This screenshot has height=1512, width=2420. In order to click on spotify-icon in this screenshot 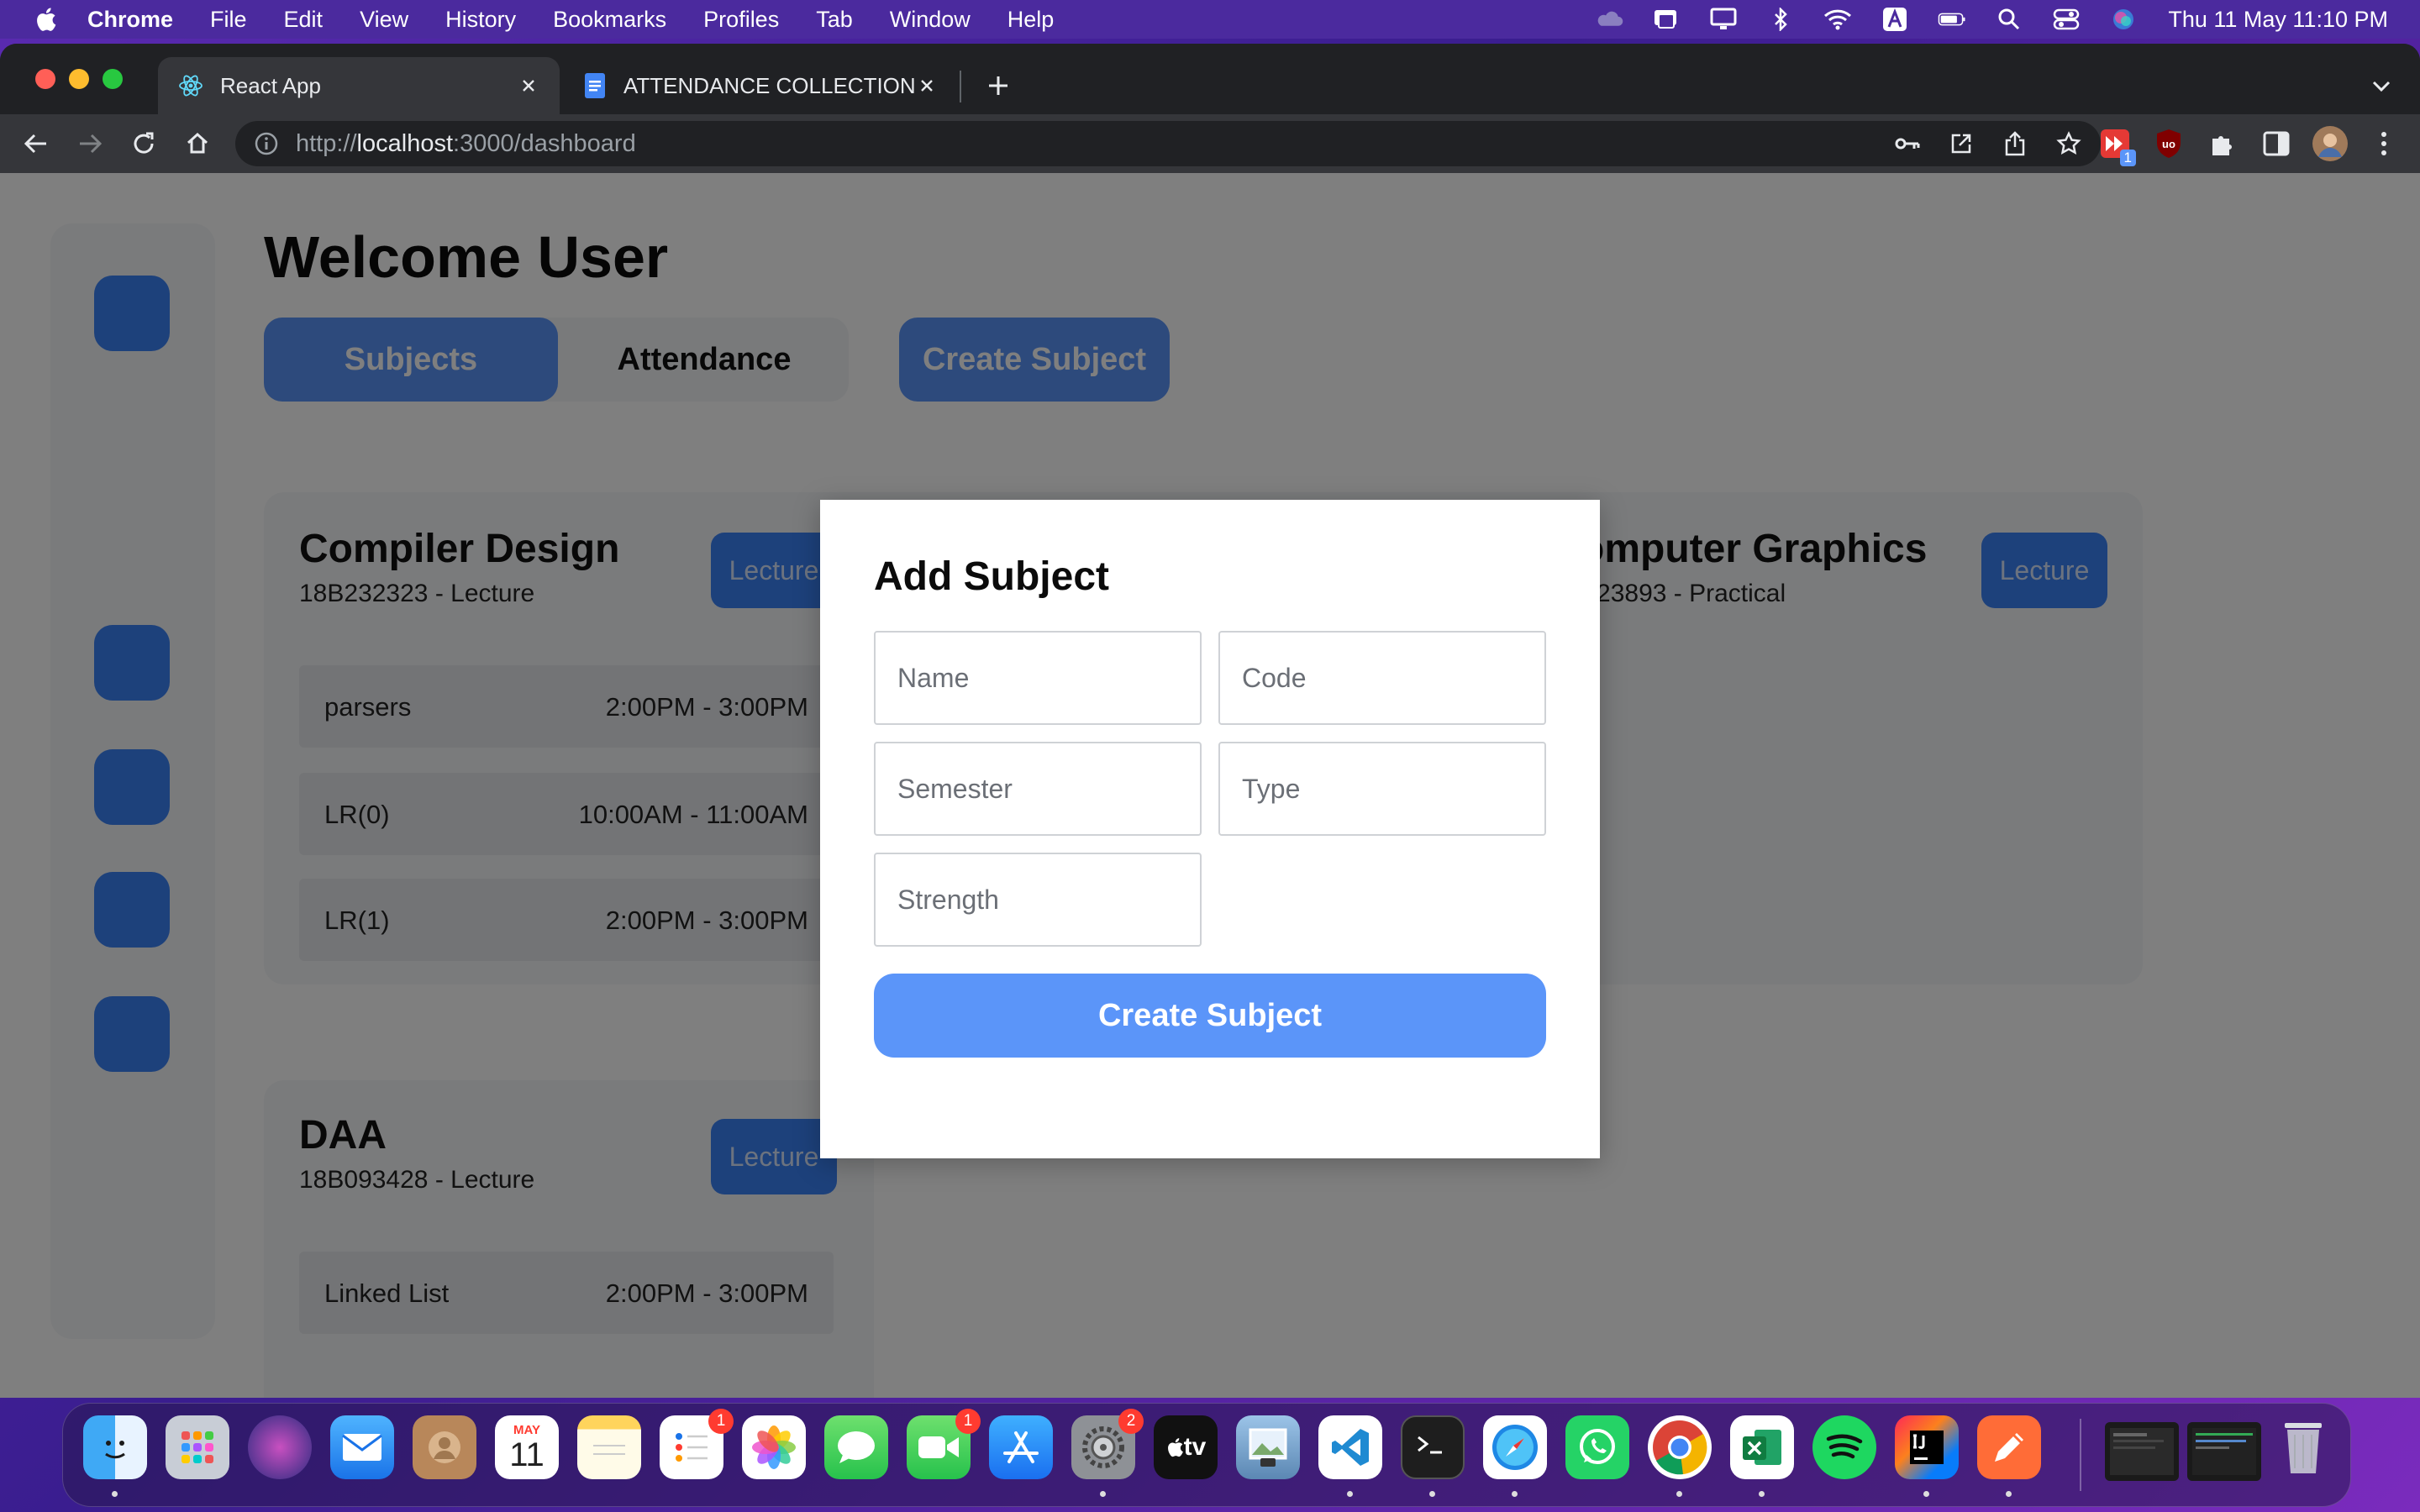, I will do `click(1844, 1447)`.